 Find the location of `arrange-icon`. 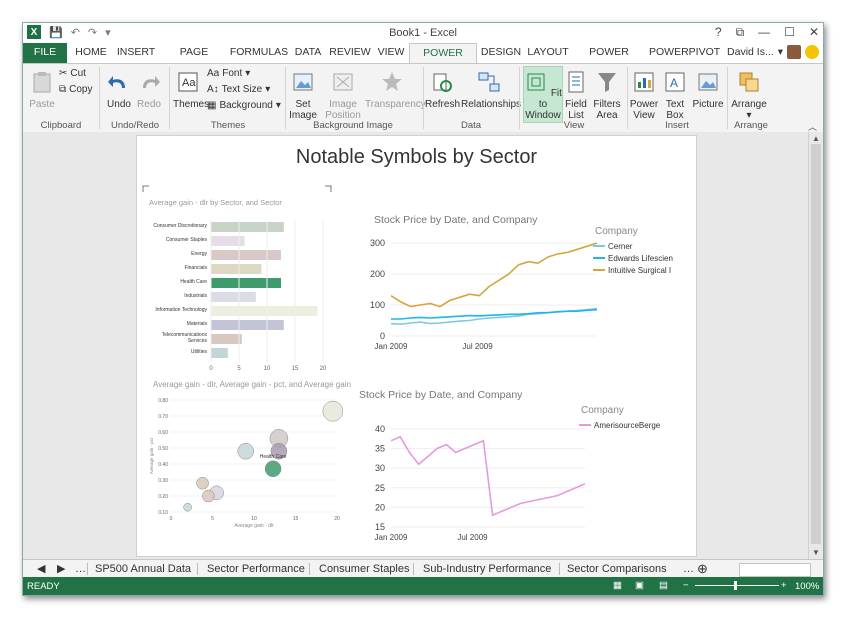

arrange-icon is located at coordinates (749, 82).